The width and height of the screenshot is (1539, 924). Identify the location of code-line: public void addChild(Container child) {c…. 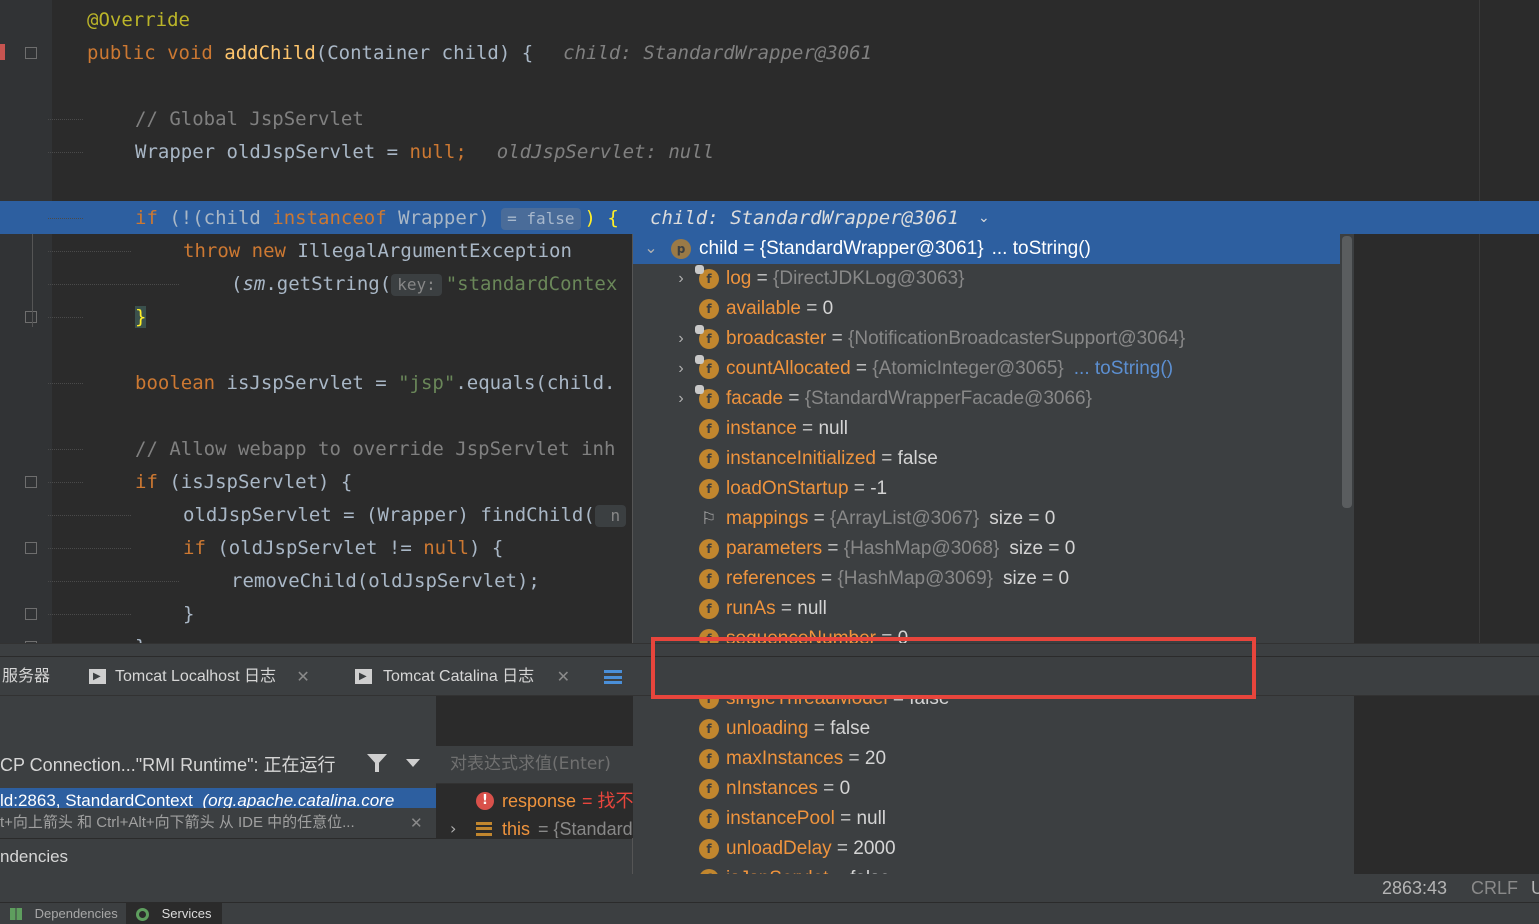
(769, 52).